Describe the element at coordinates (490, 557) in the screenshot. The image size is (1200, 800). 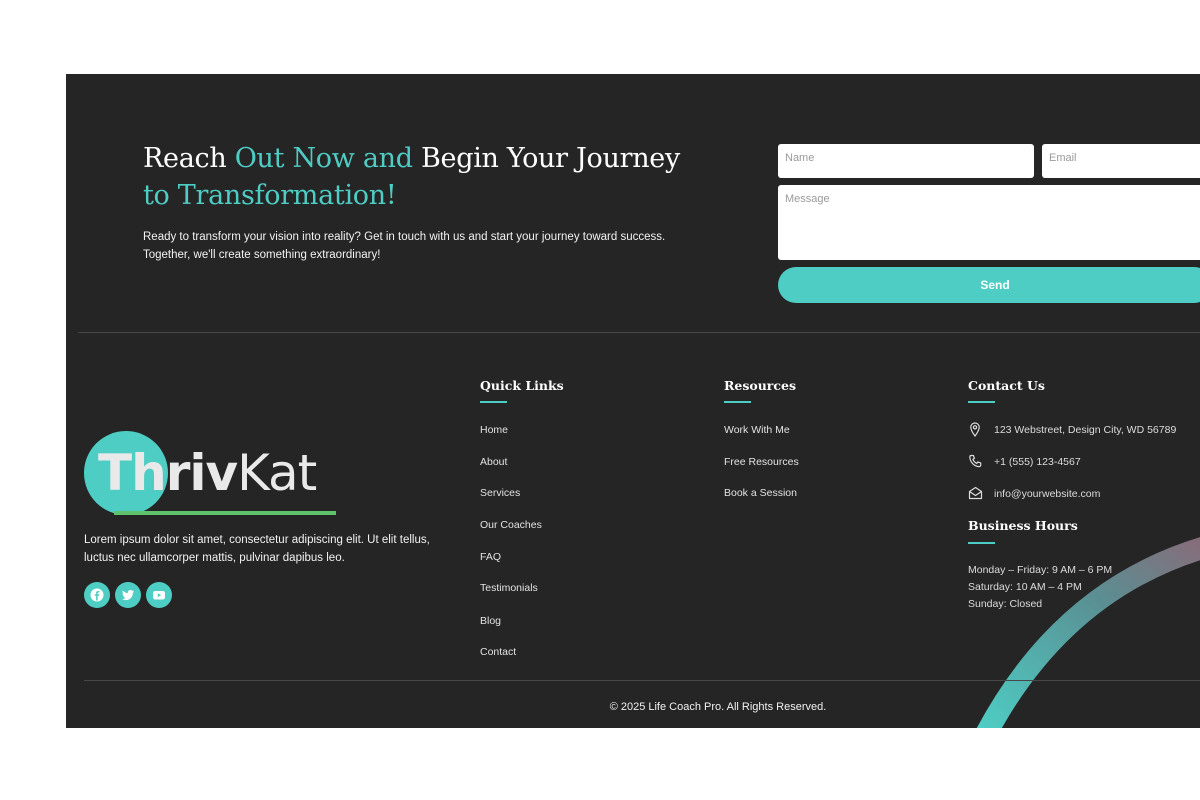
I see `footer-link-faq: FAQ` at that location.